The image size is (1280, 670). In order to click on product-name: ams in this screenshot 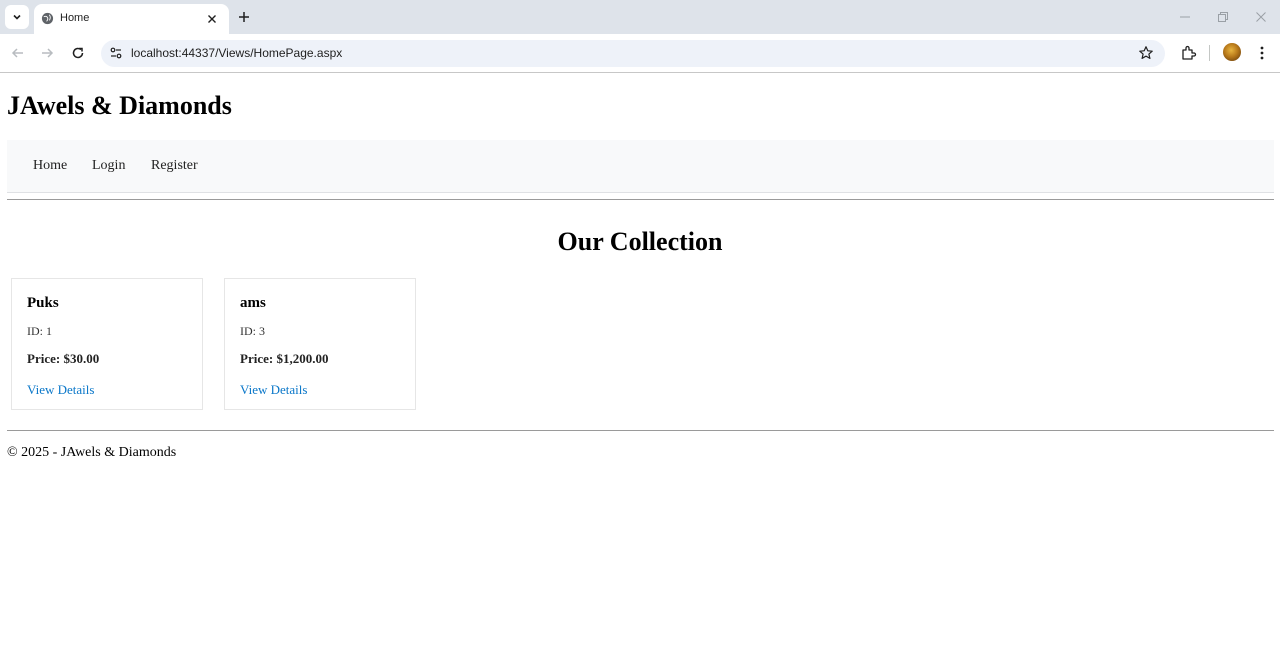, I will do `click(253, 303)`.